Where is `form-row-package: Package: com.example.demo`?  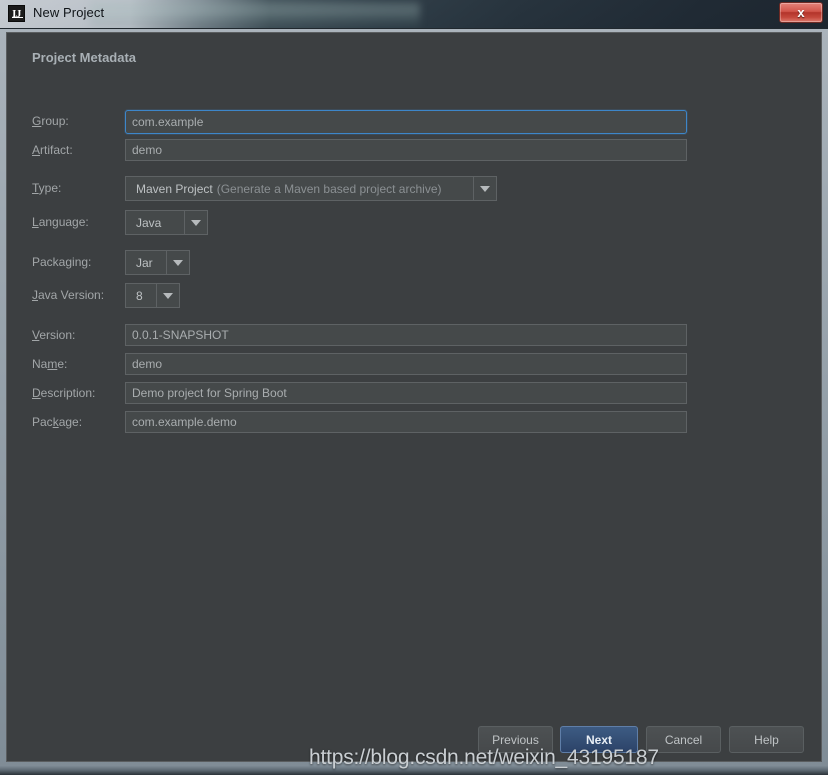
form-row-package: Package: com.example.demo is located at coordinates (414, 422).